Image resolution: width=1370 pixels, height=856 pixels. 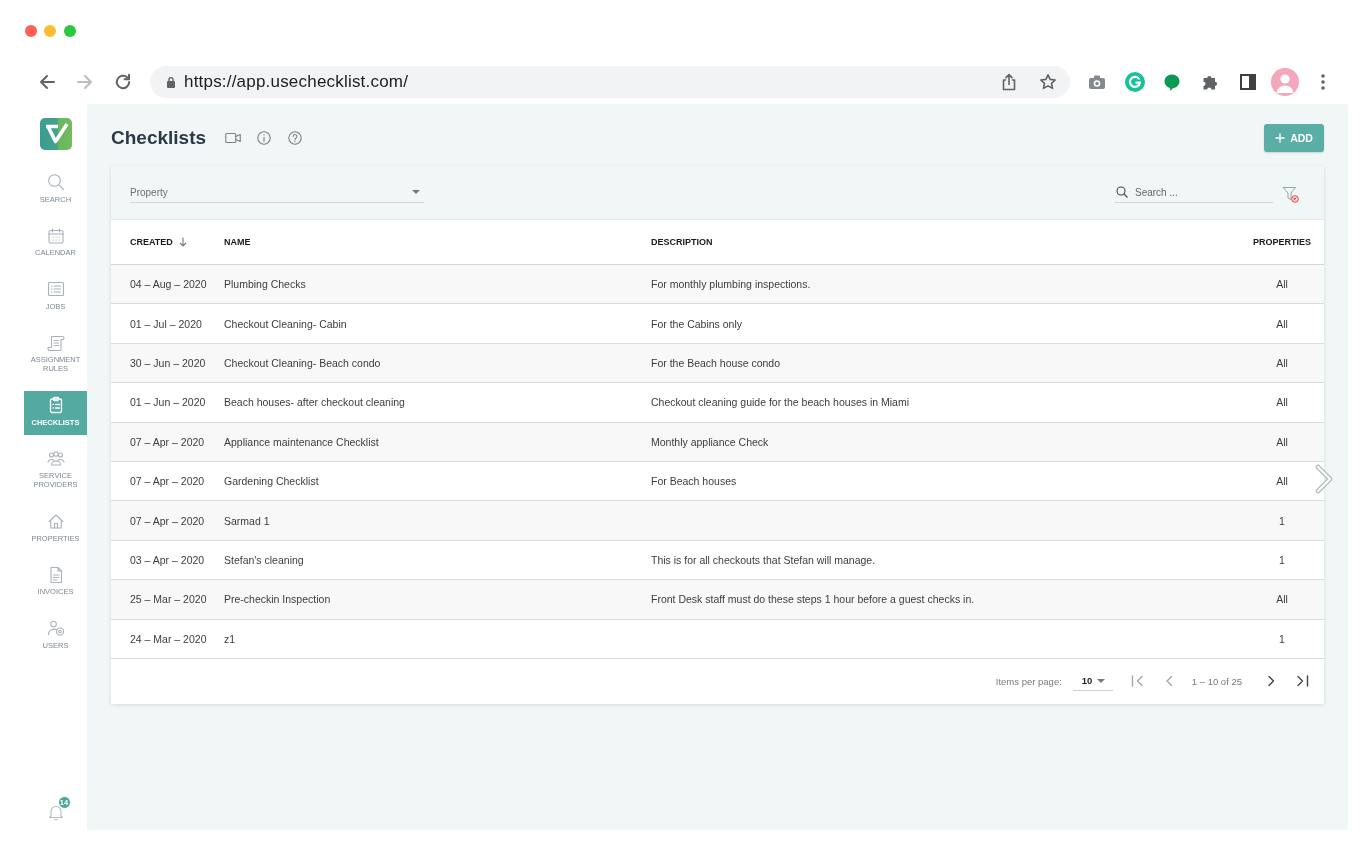 I want to click on minimize-window-icon, so click(x=50, y=31).